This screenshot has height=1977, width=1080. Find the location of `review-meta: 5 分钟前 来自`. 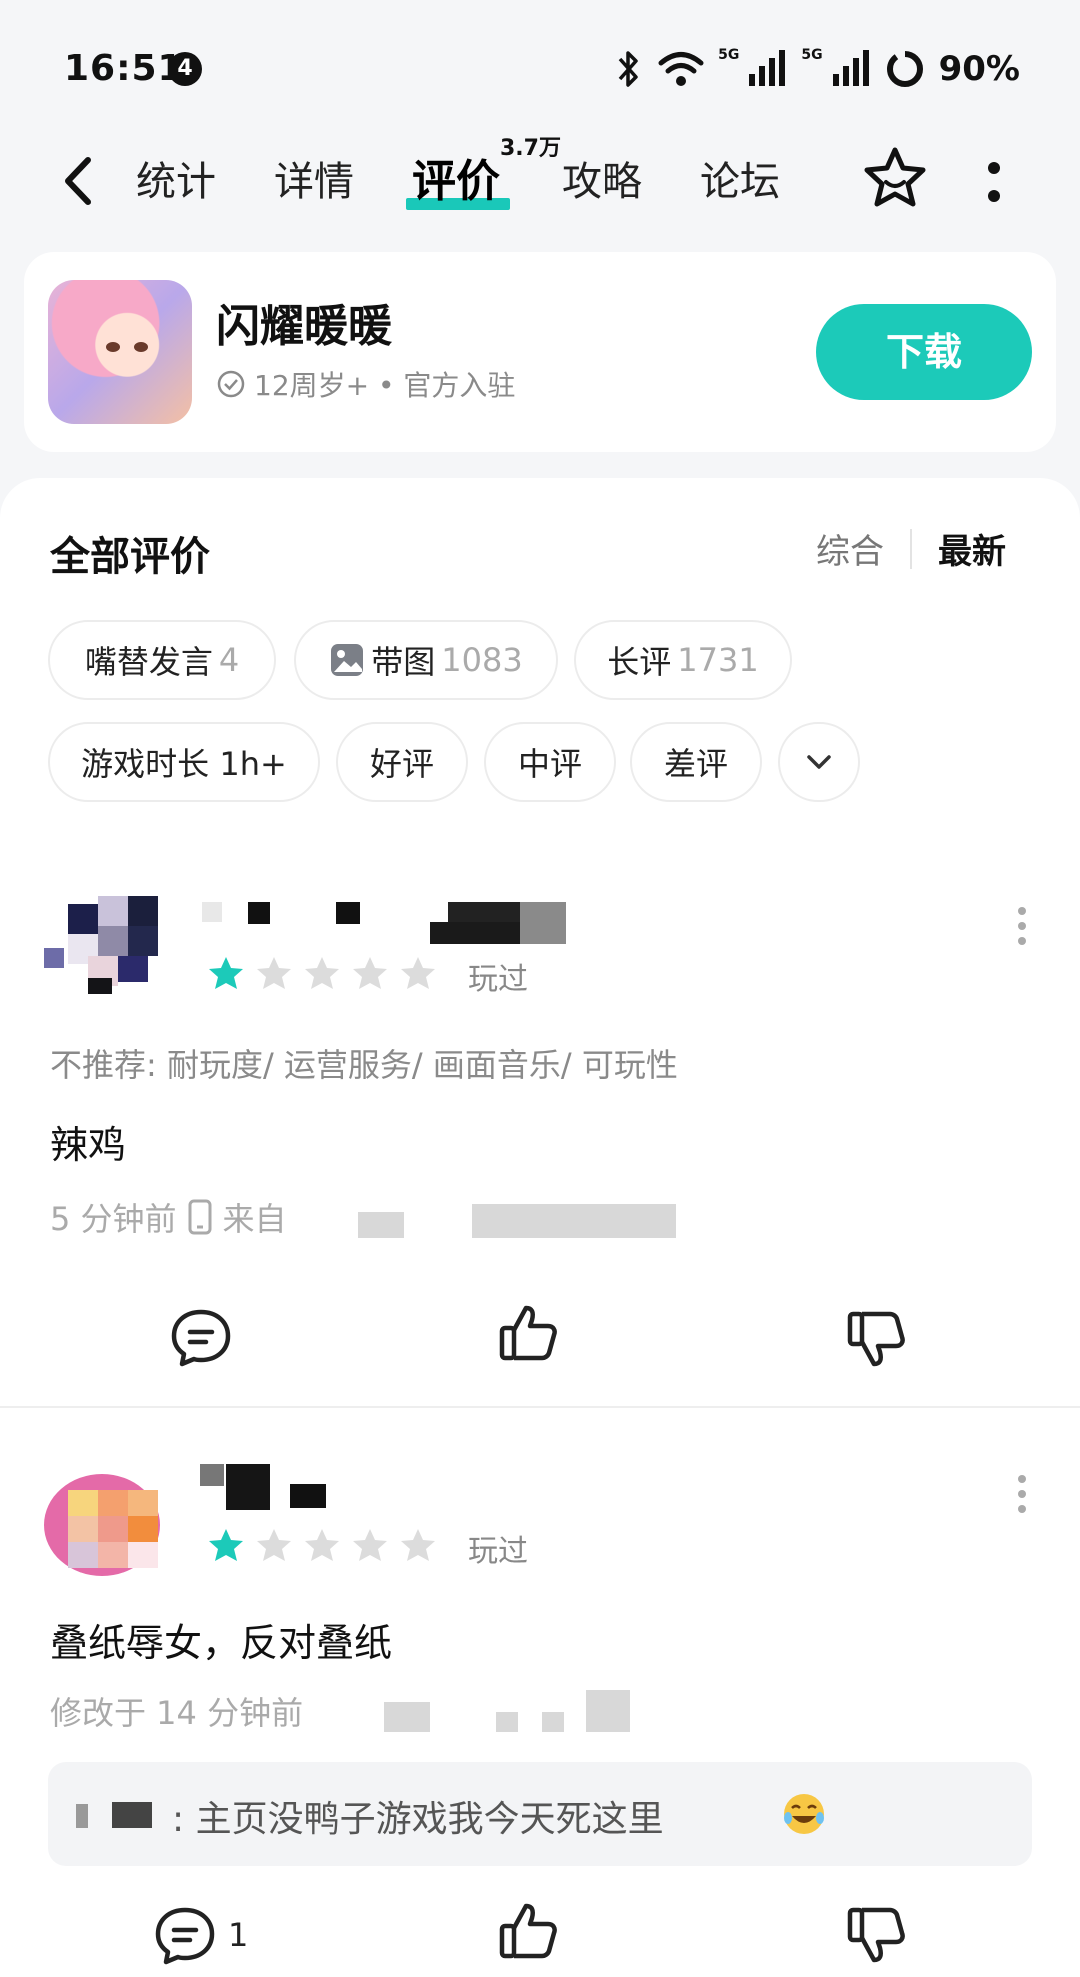

review-meta: 5 分钟前 来自 is located at coordinates (168, 1217).